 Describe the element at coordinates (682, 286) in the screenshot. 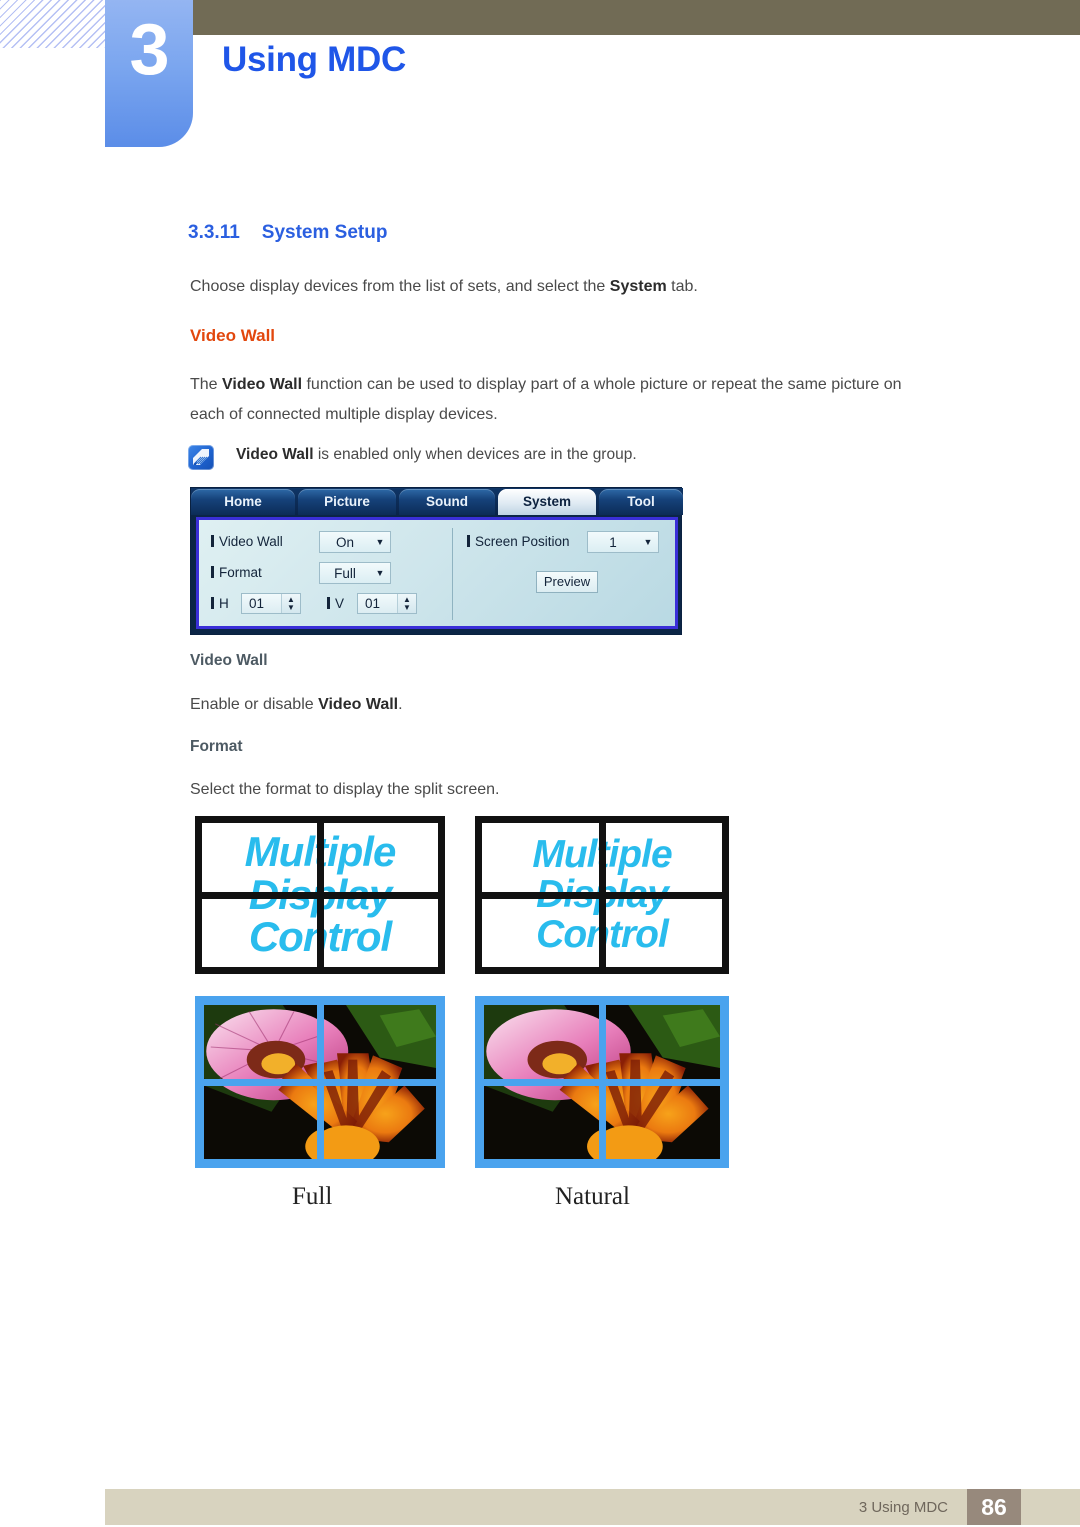

I see `intro-text-after: tab.` at that location.